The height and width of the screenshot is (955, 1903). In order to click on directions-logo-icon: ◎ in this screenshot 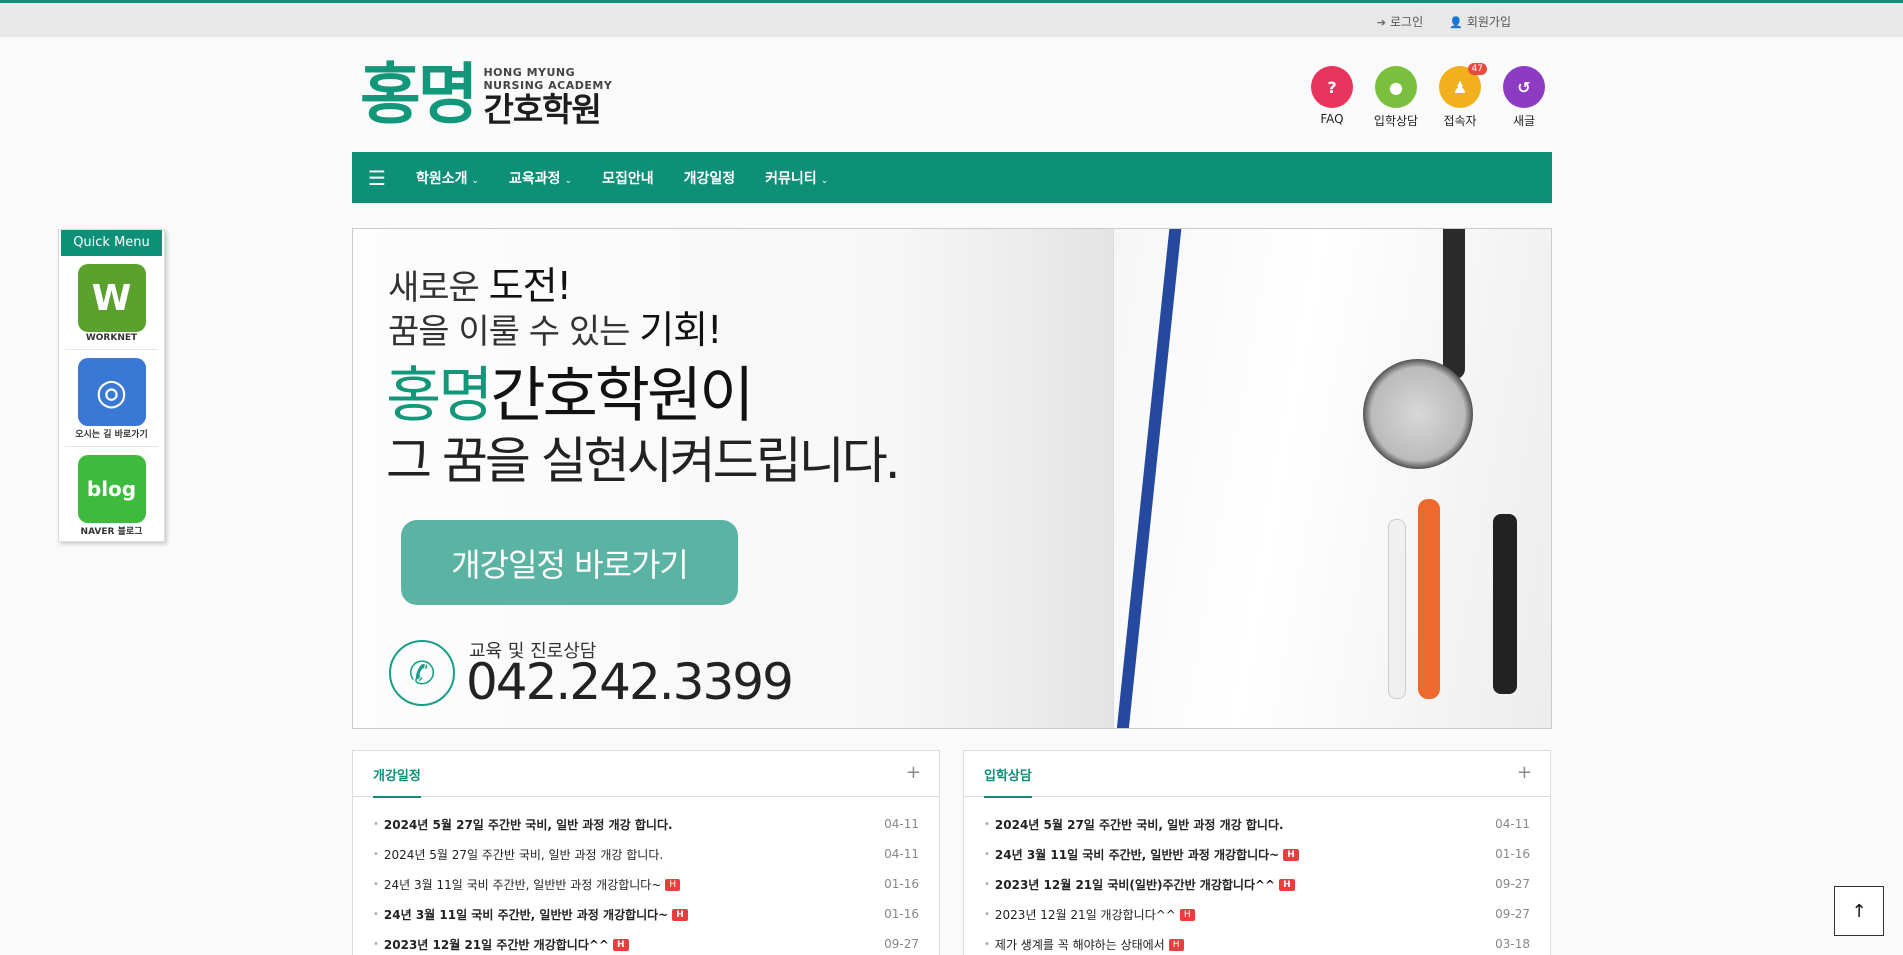, I will do `click(111, 392)`.